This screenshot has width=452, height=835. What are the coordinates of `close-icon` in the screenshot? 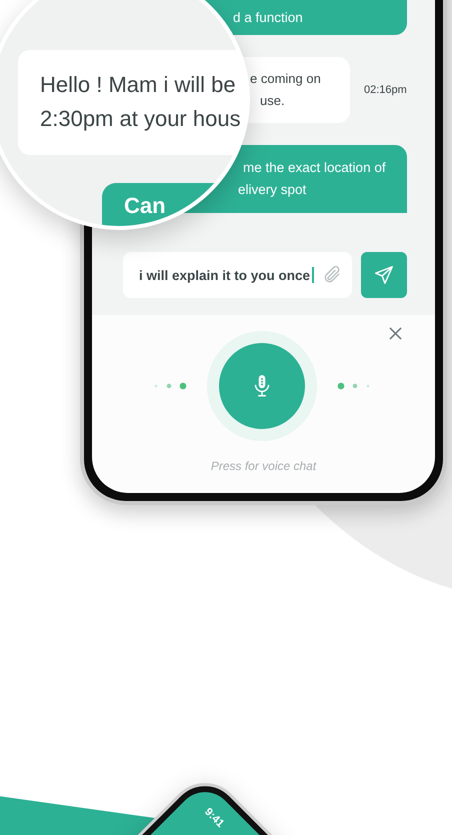 It's located at (395, 333).